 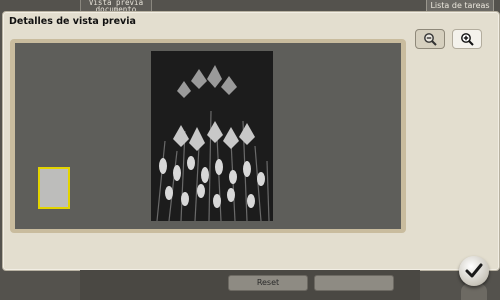 I want to click on page-thumbnail, so click(x=54, y=188).